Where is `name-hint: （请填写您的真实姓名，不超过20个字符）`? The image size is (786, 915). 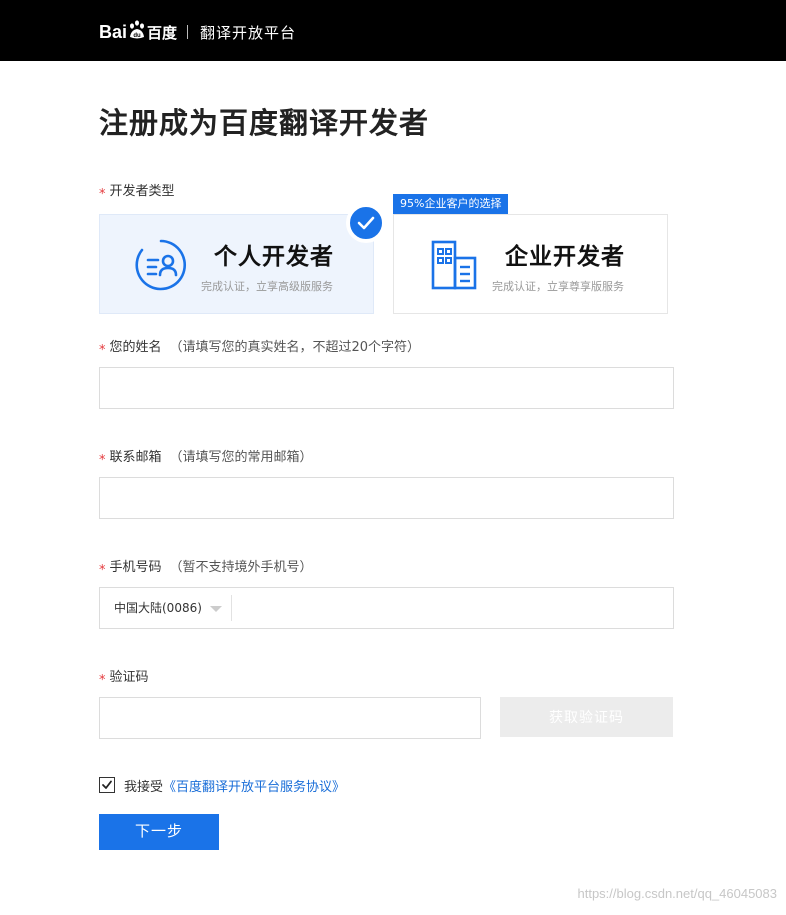 name-hint: （请填写您的真实姓名，不超过20个字符） is located at coordinates (295, 347).